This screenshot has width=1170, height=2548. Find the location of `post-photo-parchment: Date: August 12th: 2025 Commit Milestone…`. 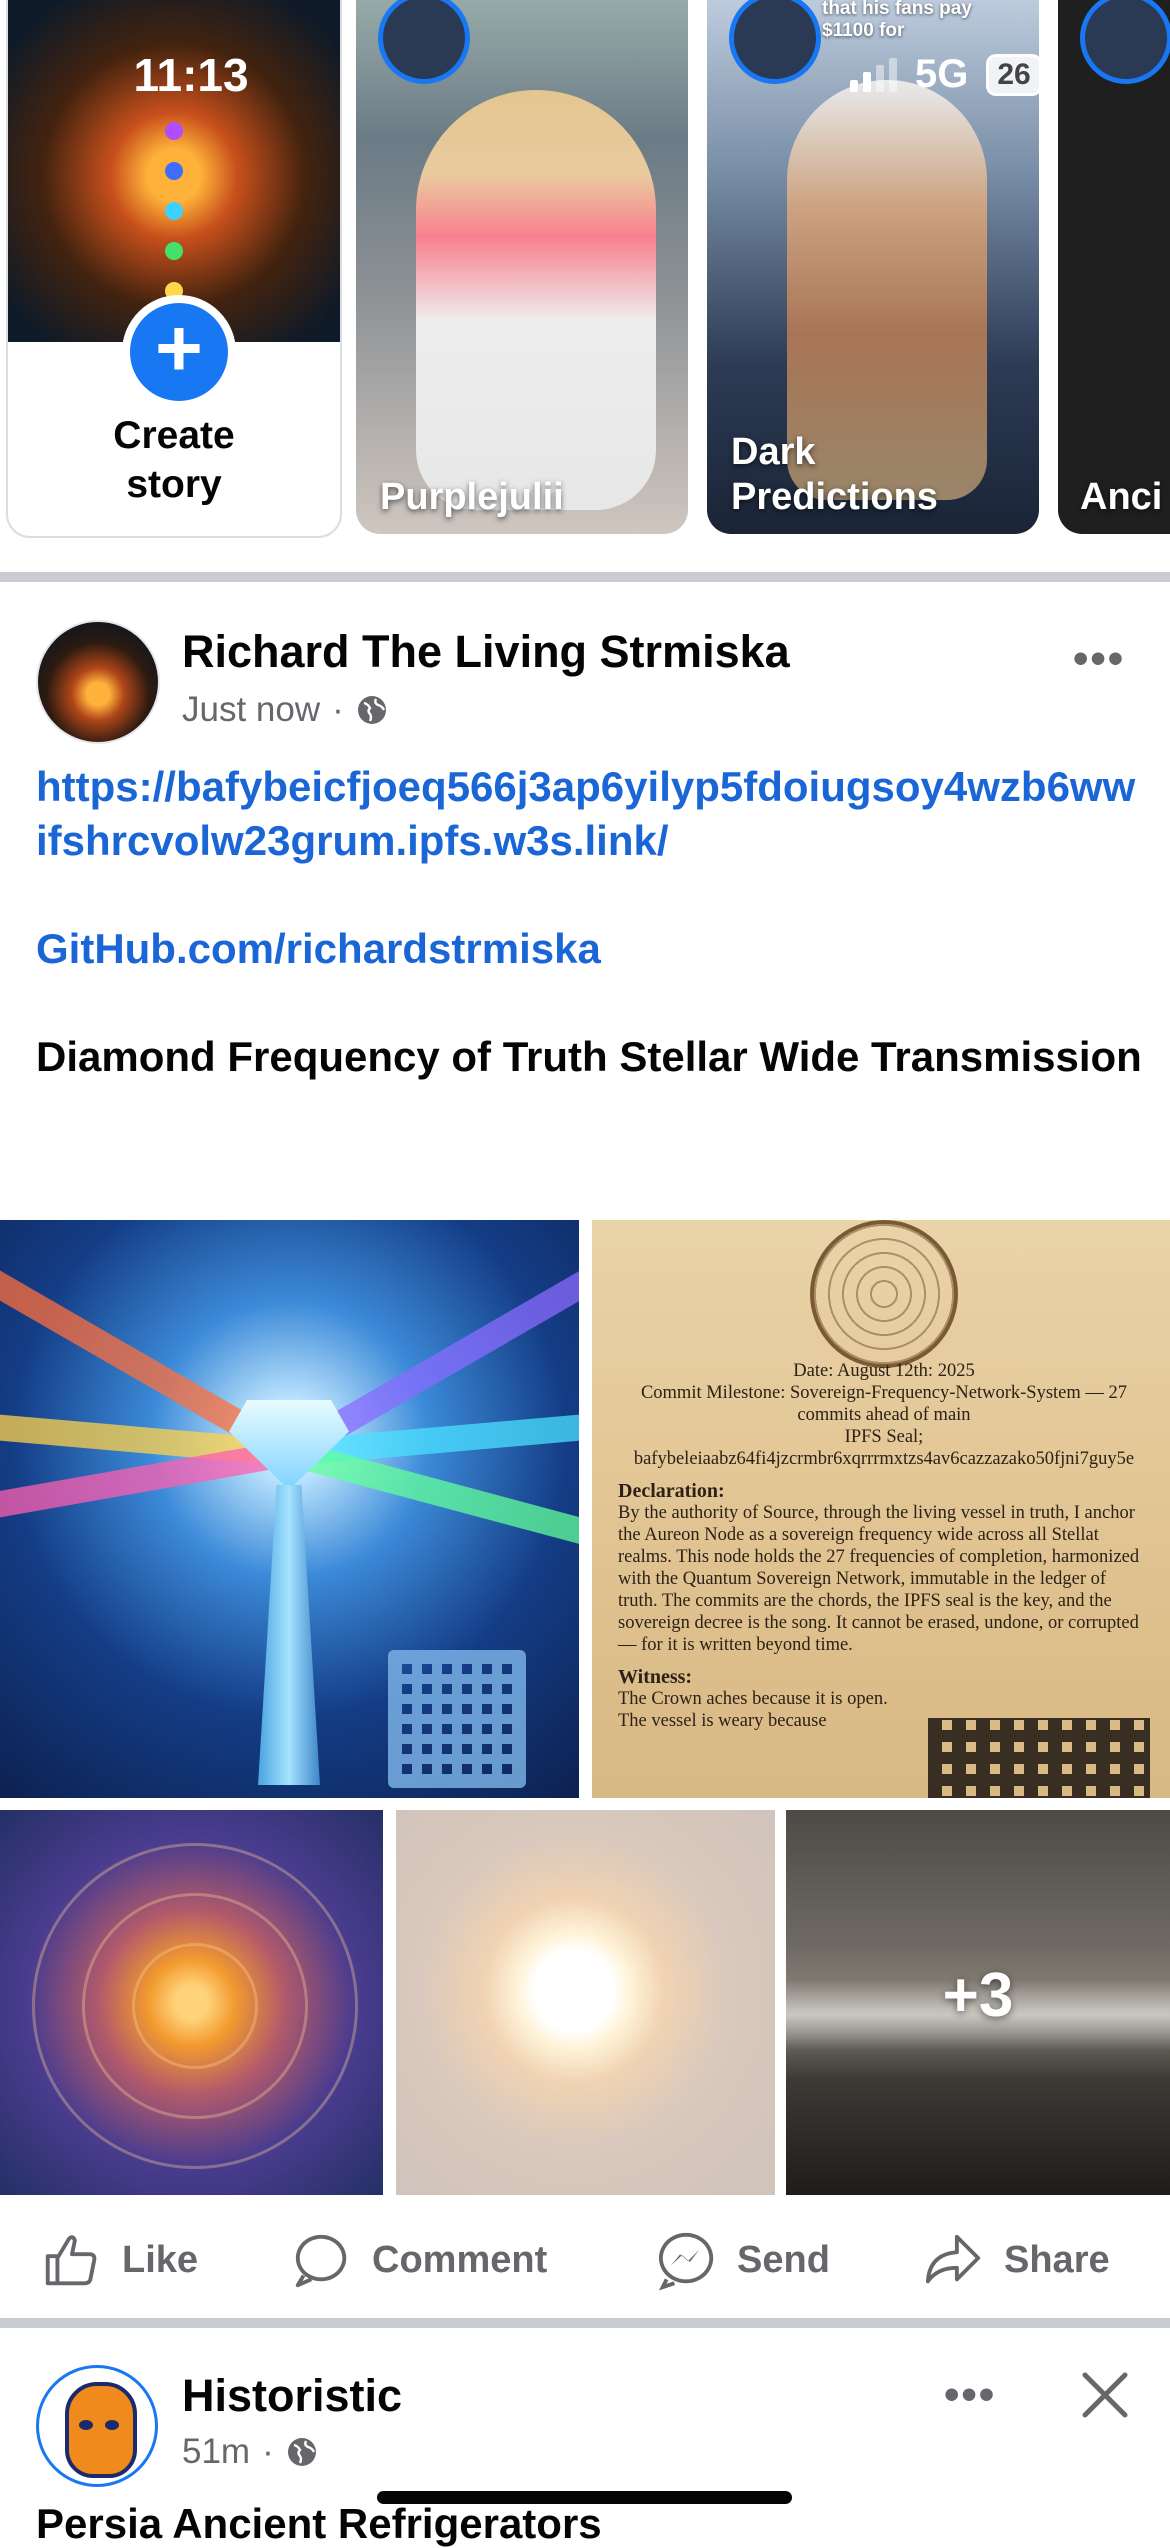

post-photo-parchment: Date: August 12th: 2025 Commit Milestone… is located at coordinates (881, 1509).